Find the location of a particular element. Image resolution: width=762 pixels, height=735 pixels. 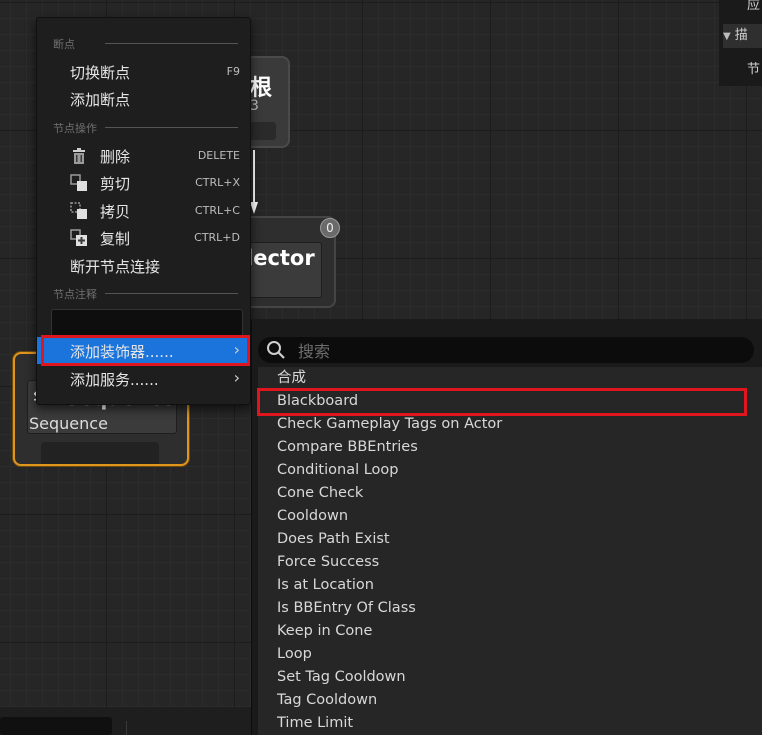

menu-item-label: 添加断点 is located at coordinates (100, 100).